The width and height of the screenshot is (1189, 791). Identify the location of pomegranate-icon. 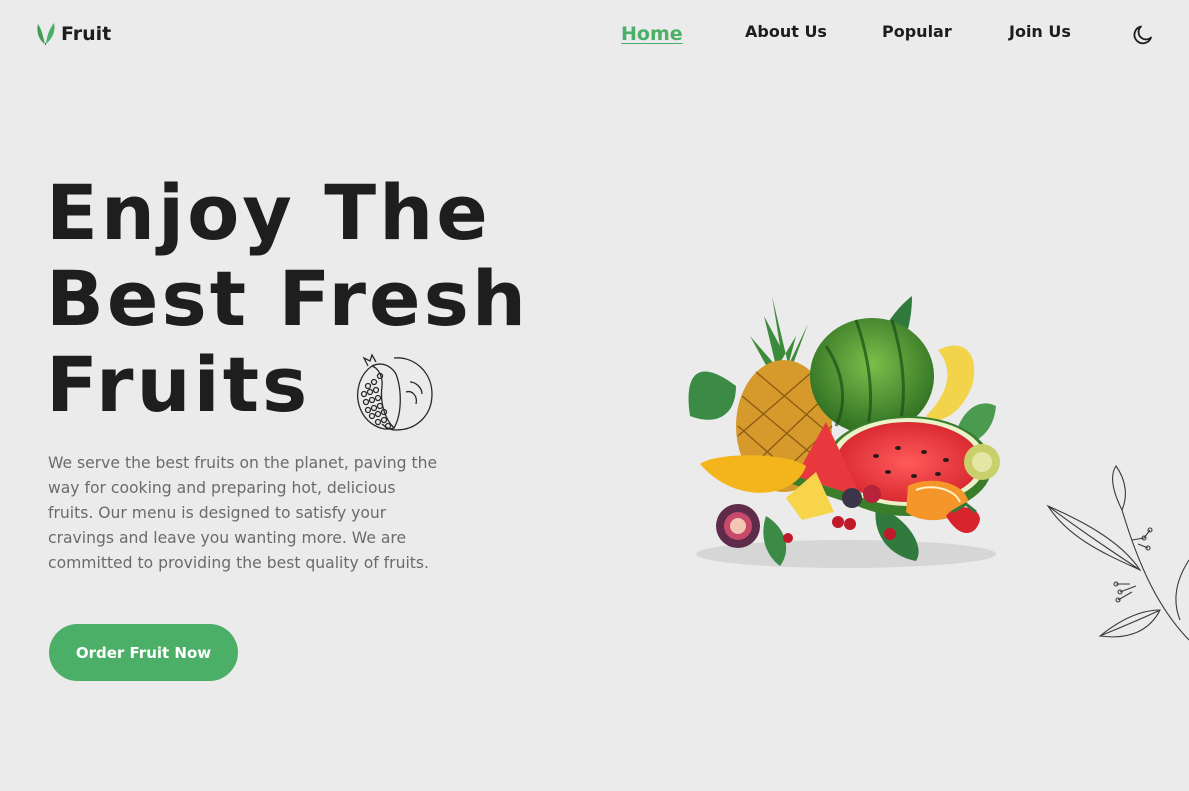
(395, 392).